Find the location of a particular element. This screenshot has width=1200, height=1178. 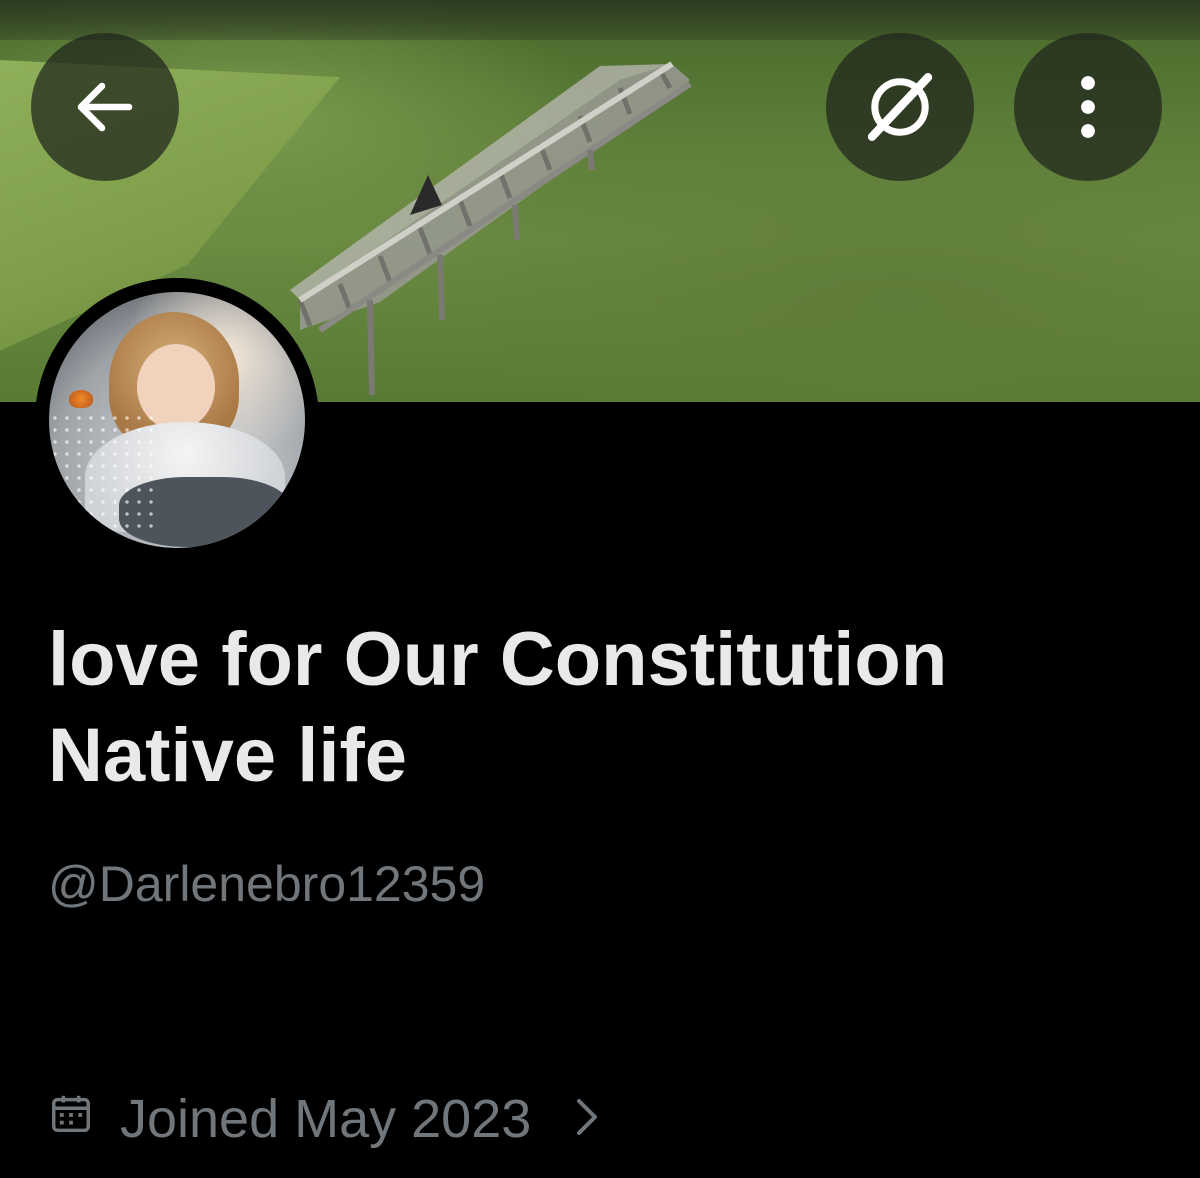

grok-slash-icon is located at coordinates (900, 107).